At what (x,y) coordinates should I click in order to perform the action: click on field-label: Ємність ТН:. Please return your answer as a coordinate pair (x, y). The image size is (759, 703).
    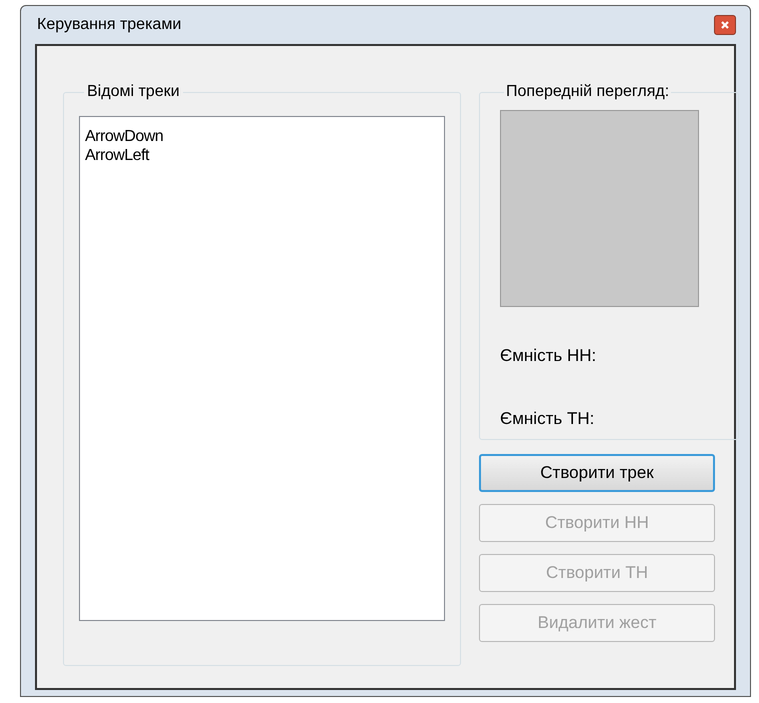
    Looking at the image, I should click on (548, 419).